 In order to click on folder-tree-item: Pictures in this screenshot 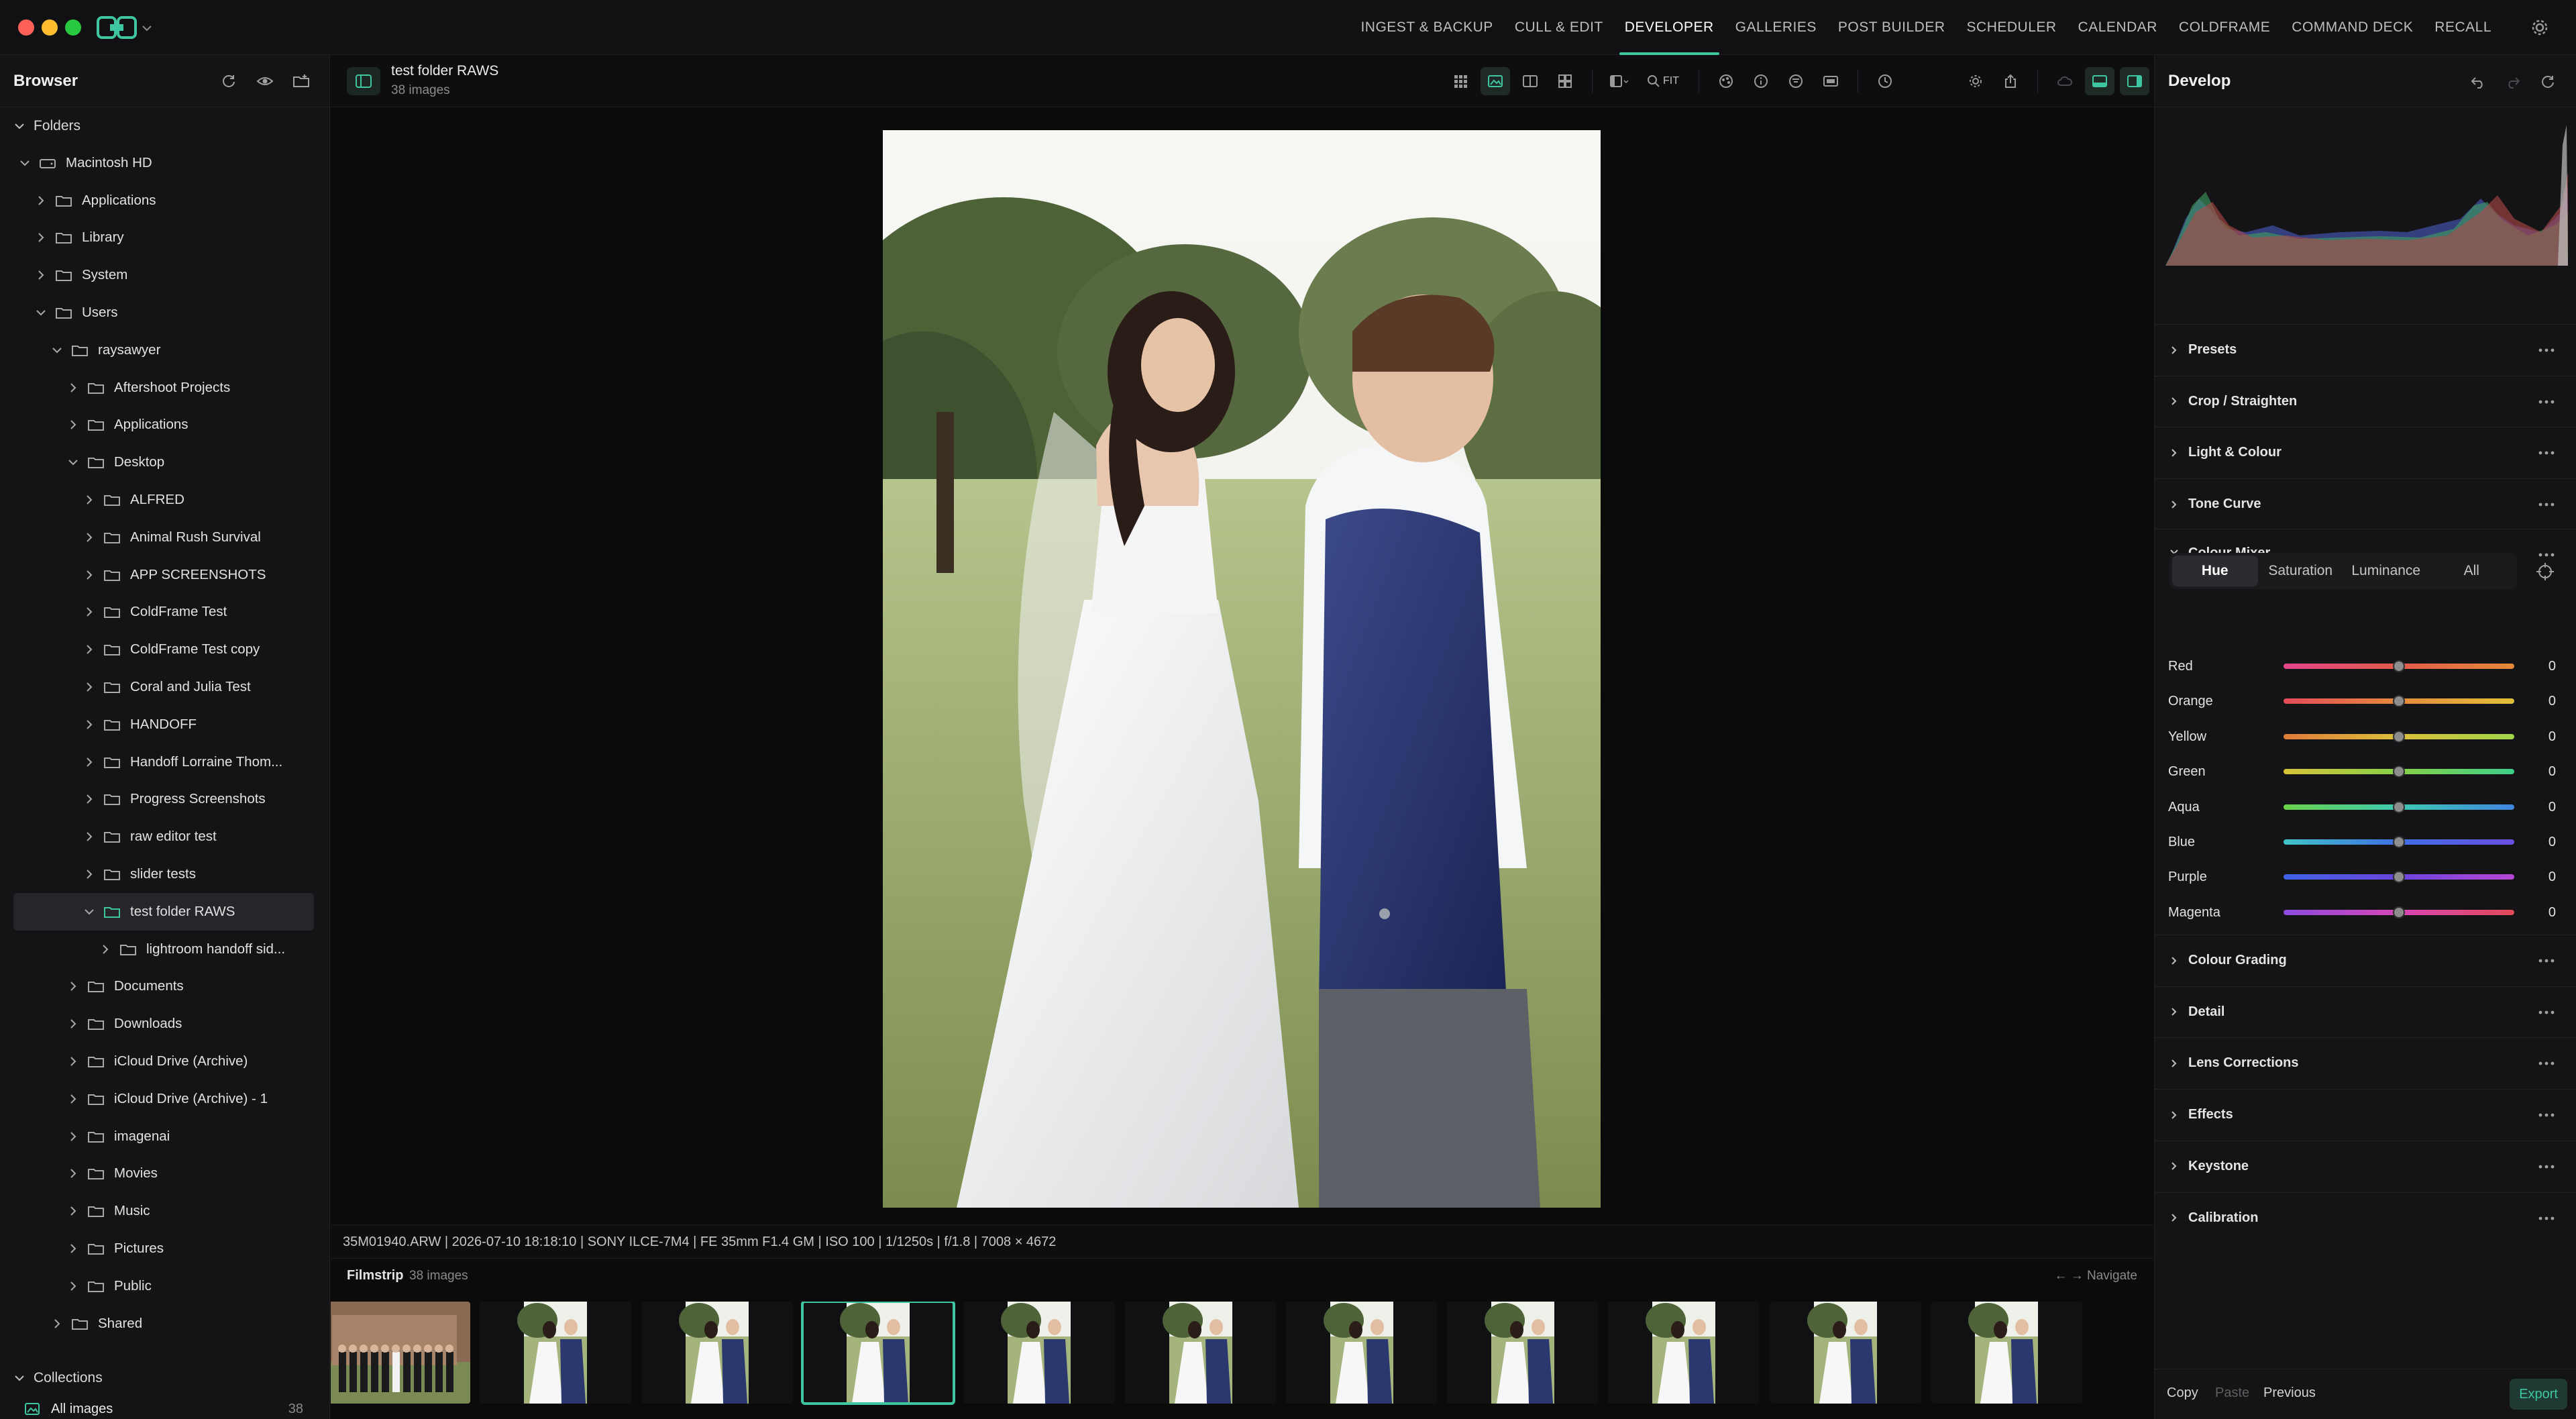, I will do `click(164, 1248)`.